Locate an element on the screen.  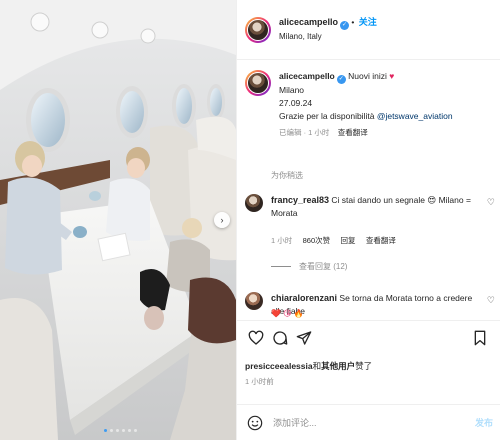
smile-icon is located at coordinates (255, 422).